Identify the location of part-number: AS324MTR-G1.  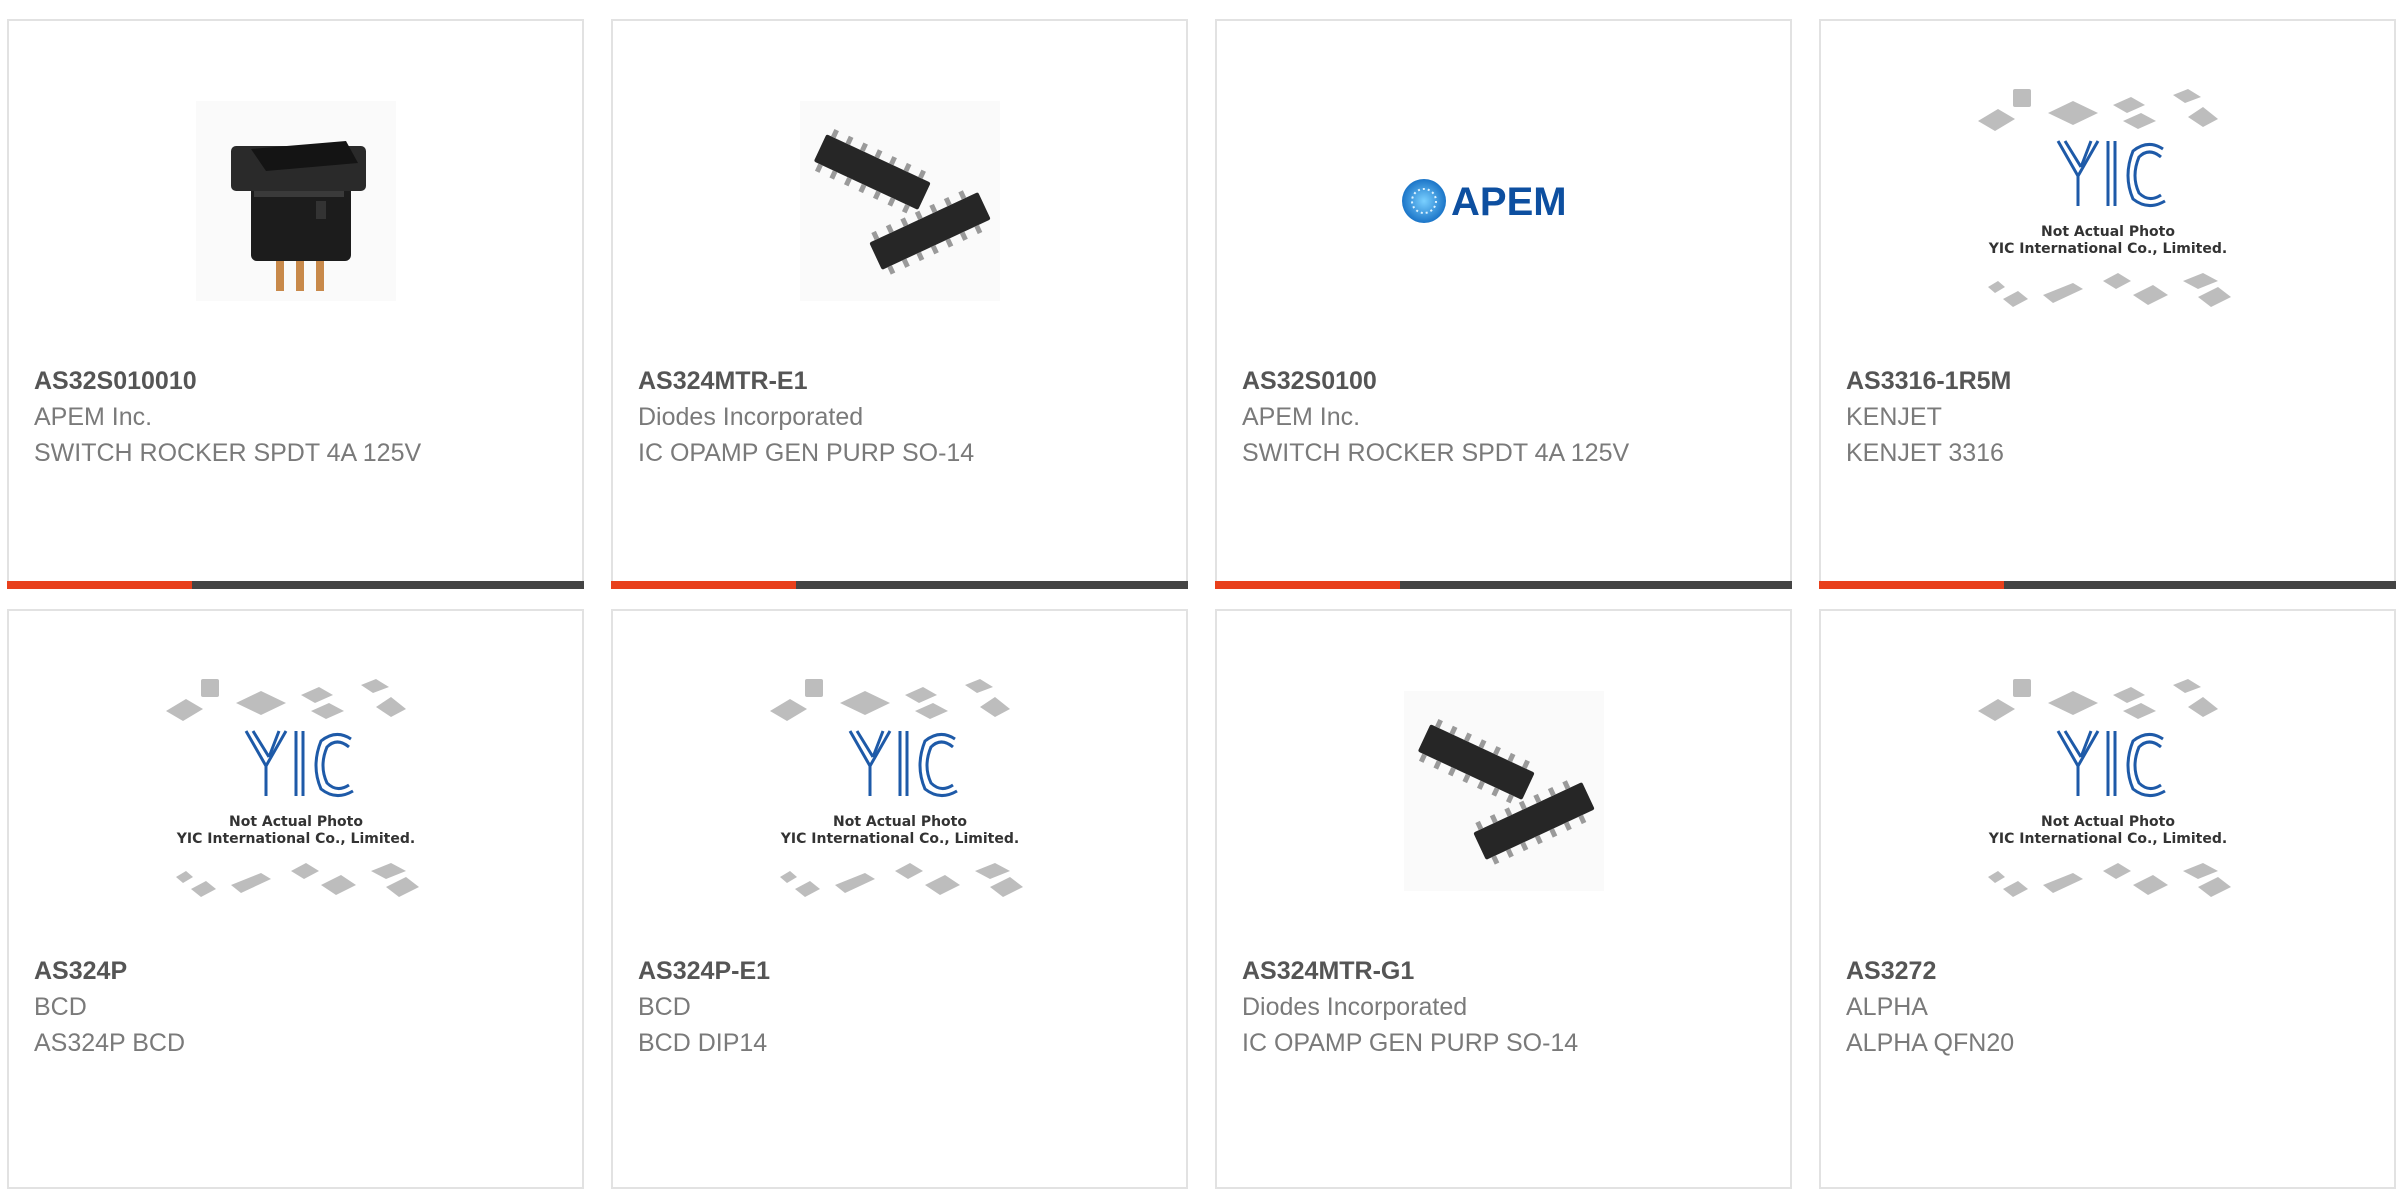
(1506, 971).